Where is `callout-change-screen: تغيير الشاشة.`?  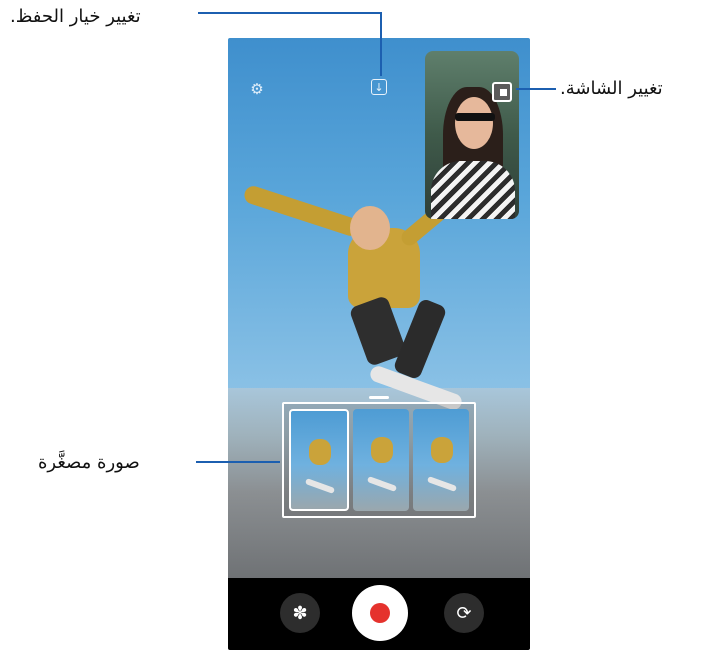
callout-change-screen: تغيير الشاشة. is located at coordinates (611, 88).